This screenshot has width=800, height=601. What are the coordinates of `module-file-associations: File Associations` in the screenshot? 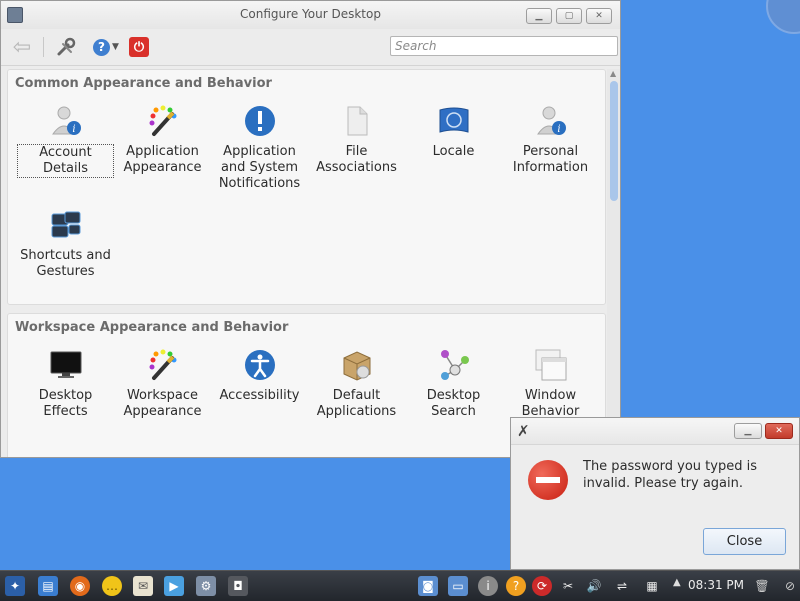 It's located at (356, 148).